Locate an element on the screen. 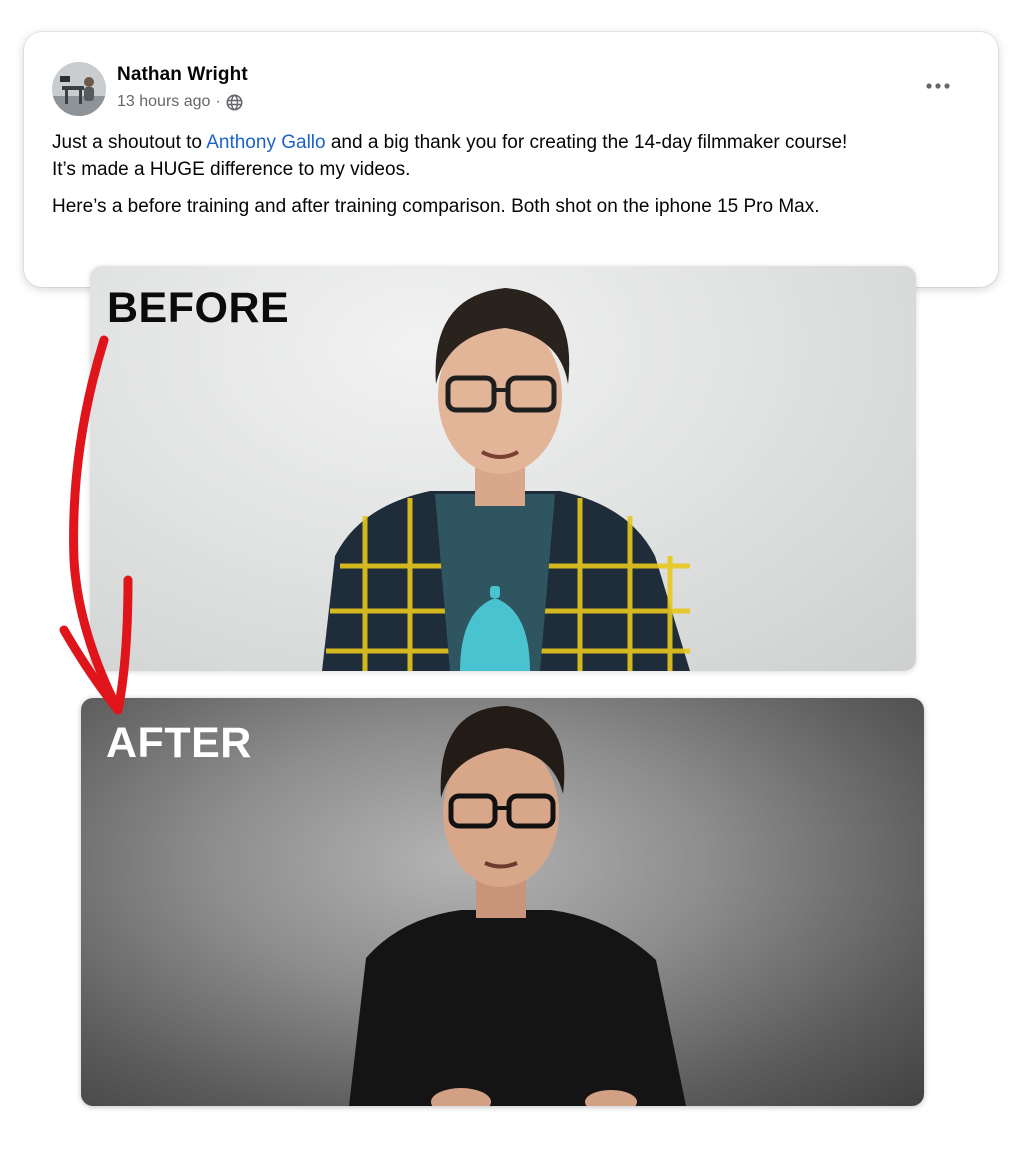 The image size is (1023, 1153). before-label: BEFORE is located at coordinates (198, 308).